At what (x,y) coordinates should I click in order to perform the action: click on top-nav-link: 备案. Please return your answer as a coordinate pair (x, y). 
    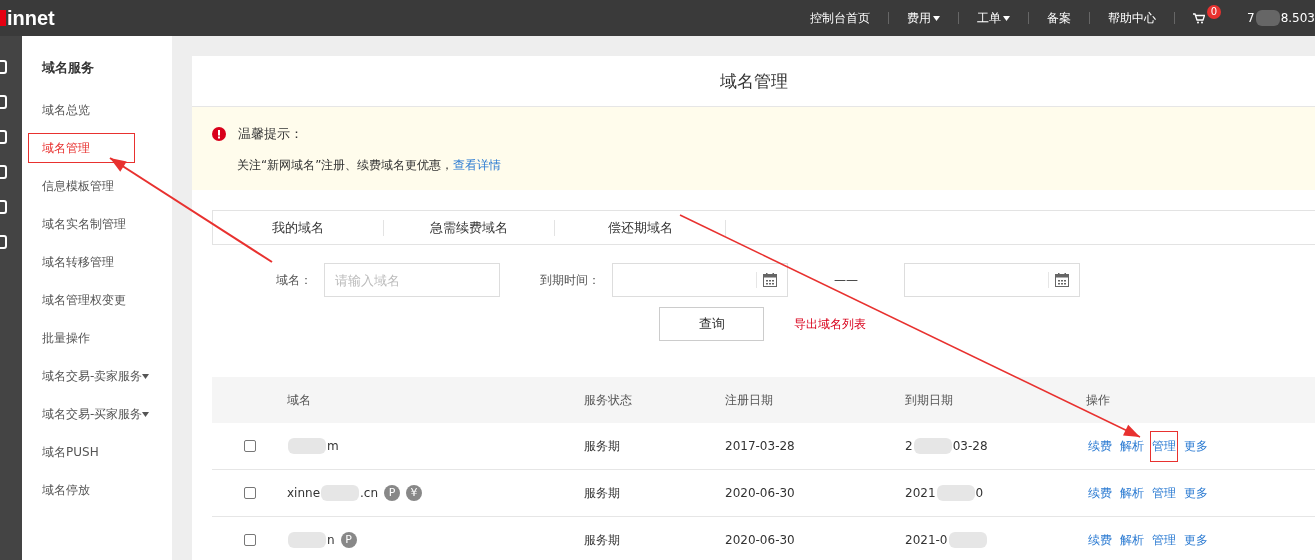
    Looking at the image, I should click on (1059, 18).